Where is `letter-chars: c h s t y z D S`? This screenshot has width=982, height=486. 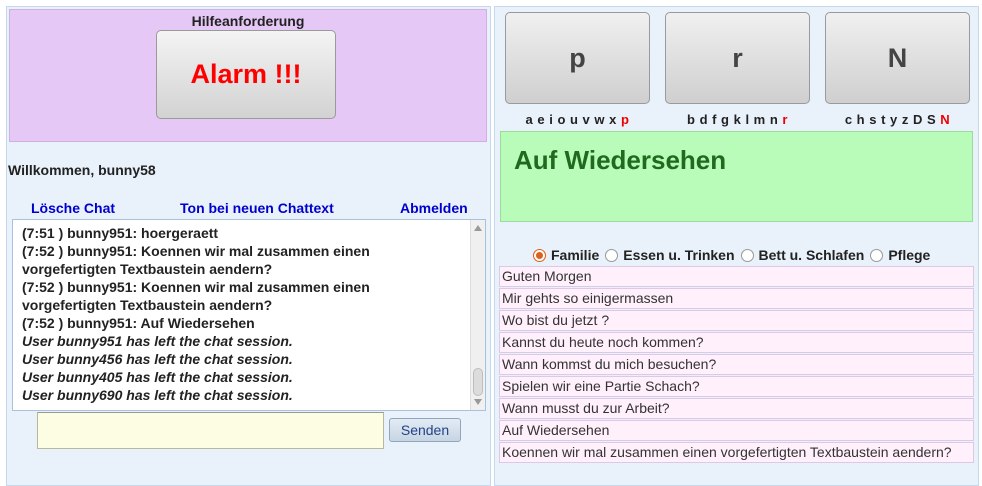
letter-chars: c h s t y z D S is located at coordinates (890, 119).